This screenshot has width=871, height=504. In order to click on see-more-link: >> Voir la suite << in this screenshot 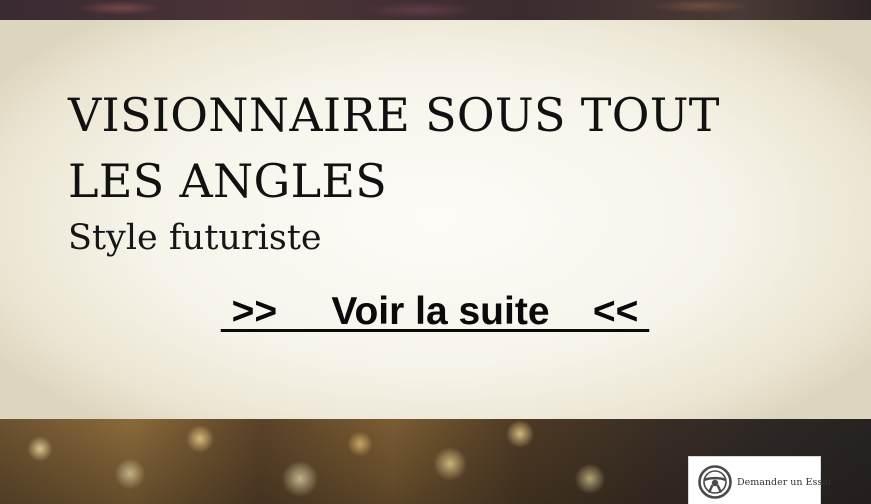, I will do `click(435, 312)`.